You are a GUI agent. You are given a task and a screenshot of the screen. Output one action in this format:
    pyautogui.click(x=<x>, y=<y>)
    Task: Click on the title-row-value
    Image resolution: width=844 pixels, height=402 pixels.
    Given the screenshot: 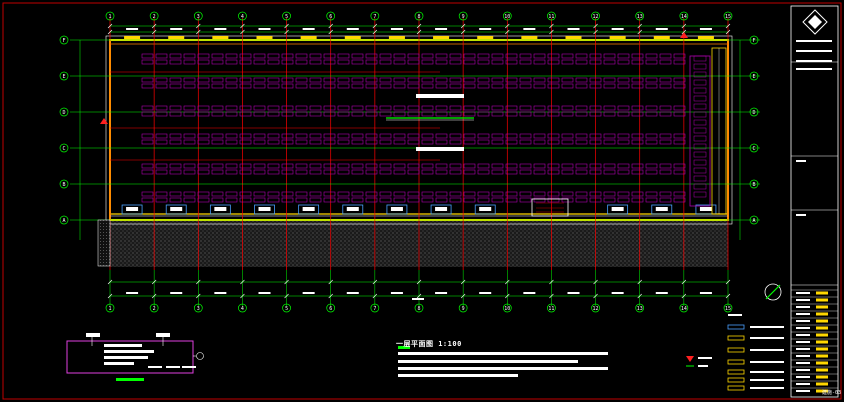 What is the action you would take?
    pyautogui.click(x=822, y=328)
    